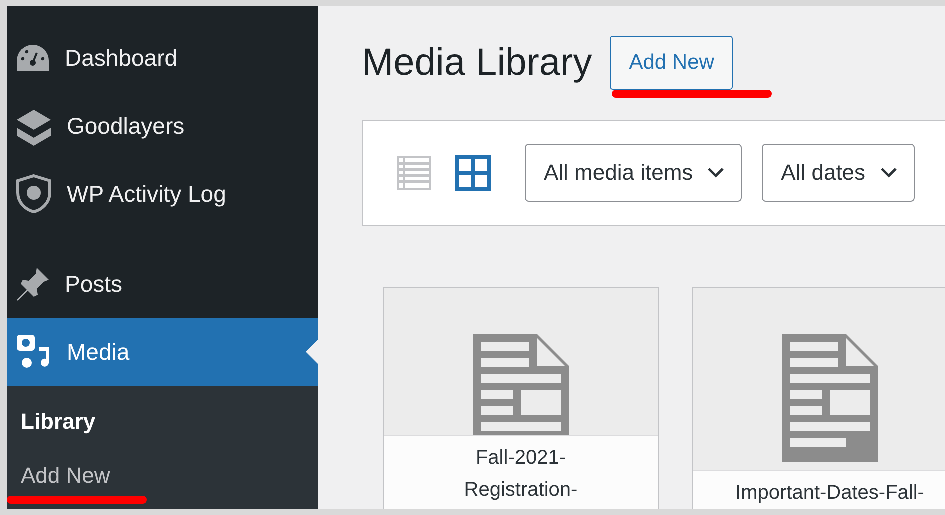 Image resolution: width=945 pixels, height=515 pixels. What do you see at coordinates (521, 398) in the screenshot?
I see `attachment-card: Fall-2021- Registration-` at bounding box center [521, 398].